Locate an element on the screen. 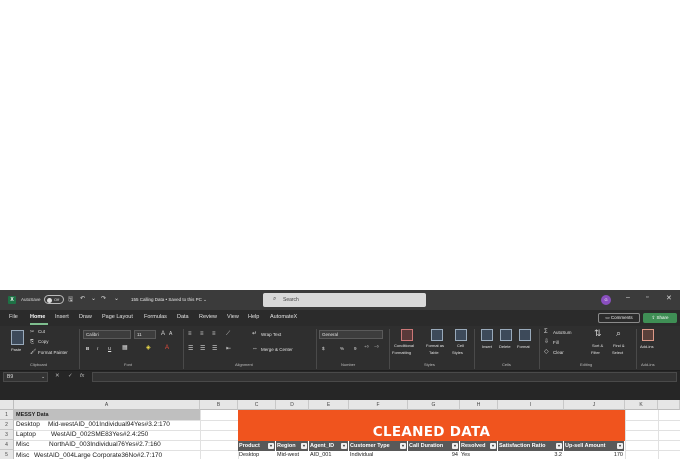 Image resolution: width=680 pixels, height=459 pixels. table-header-call-duration: Call Duration ▾ is located at coordinates (434, 446).